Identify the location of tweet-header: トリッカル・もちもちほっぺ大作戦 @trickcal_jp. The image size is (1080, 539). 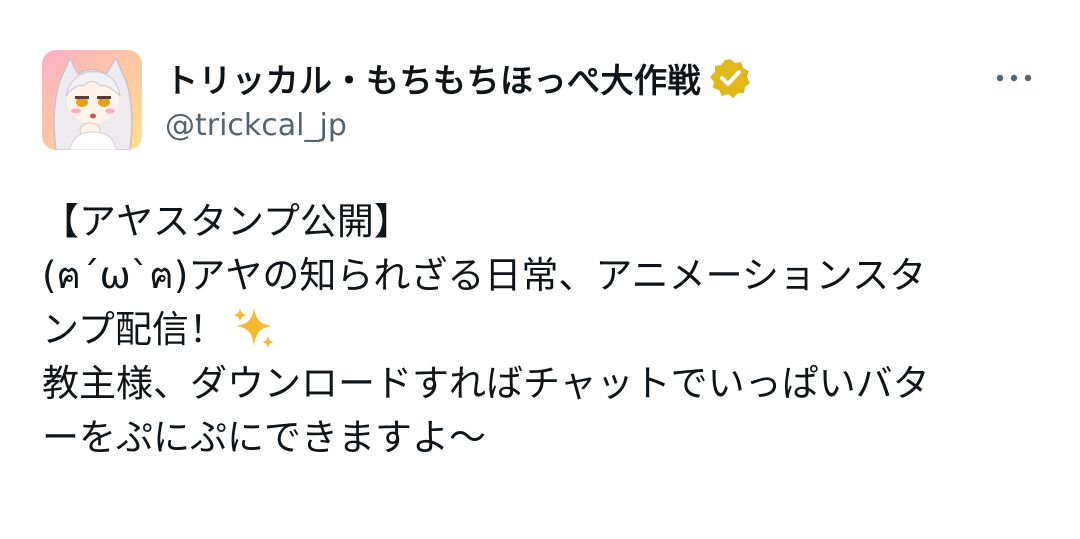
(575, 96).